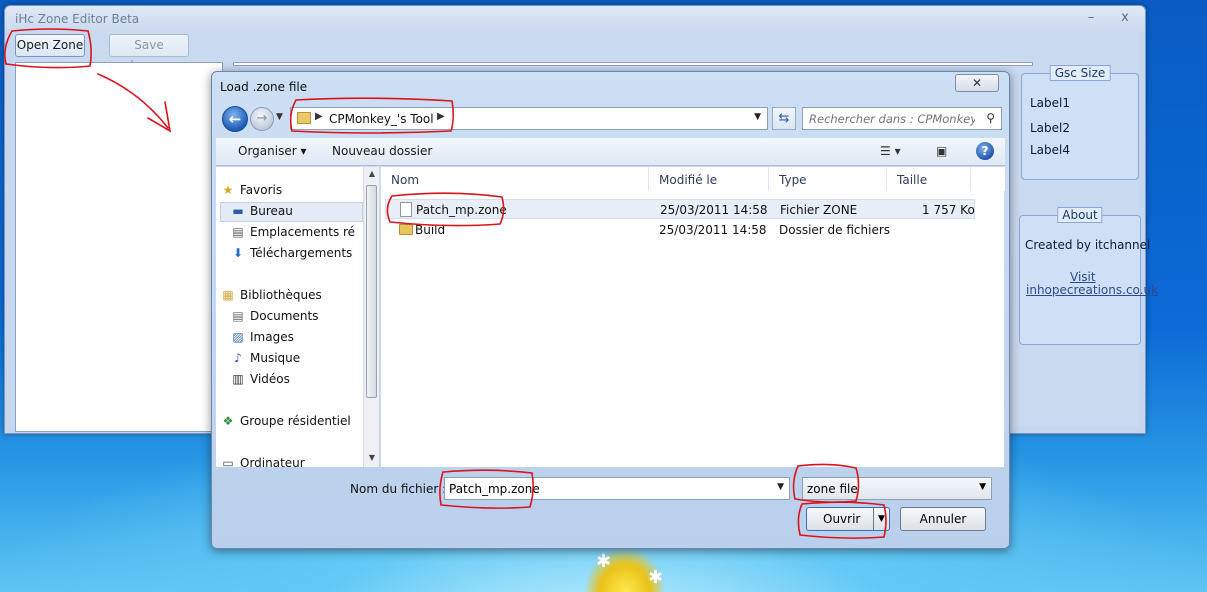 This screenshot has width=1207, height=592. I want to click on nav-homegroup: Groupe résidentiel, so click(295, 421).